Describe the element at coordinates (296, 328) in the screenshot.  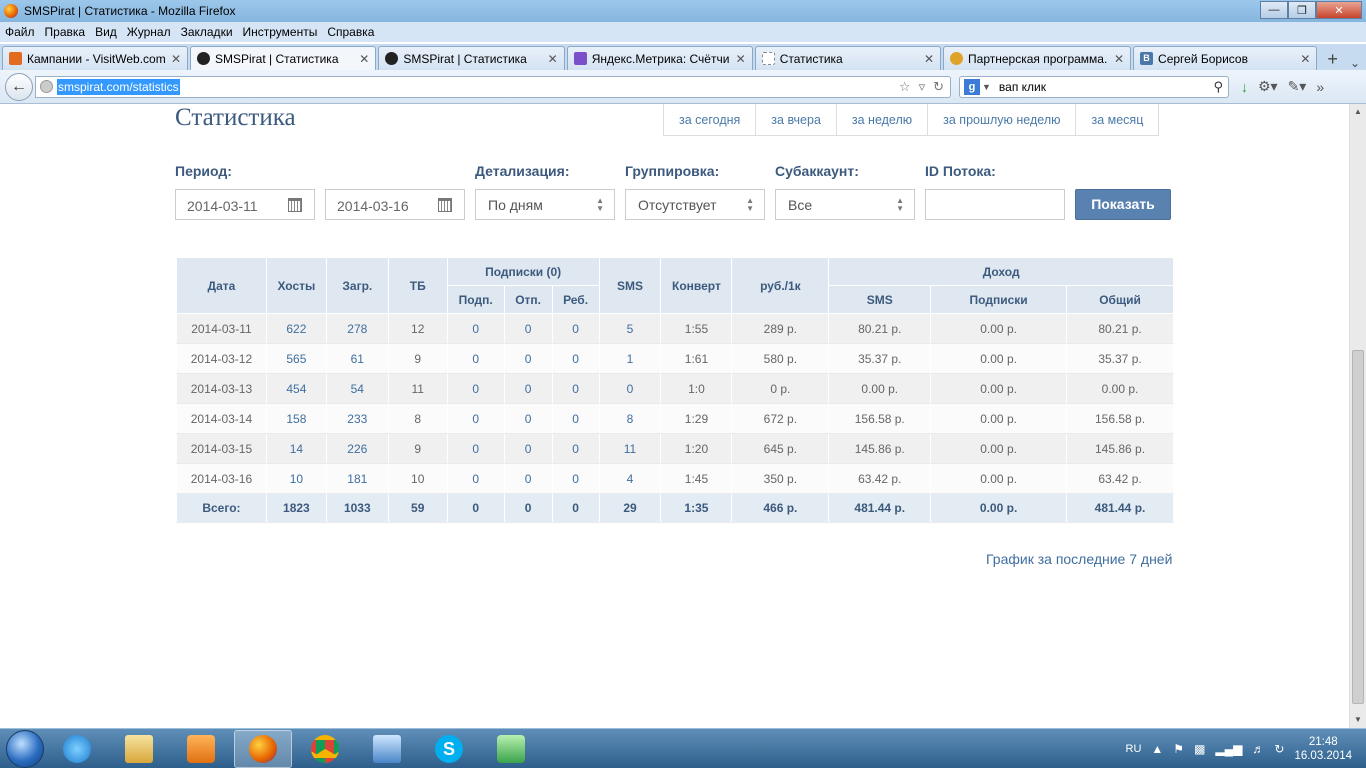
I see `cell-hosts: 622` at that location.